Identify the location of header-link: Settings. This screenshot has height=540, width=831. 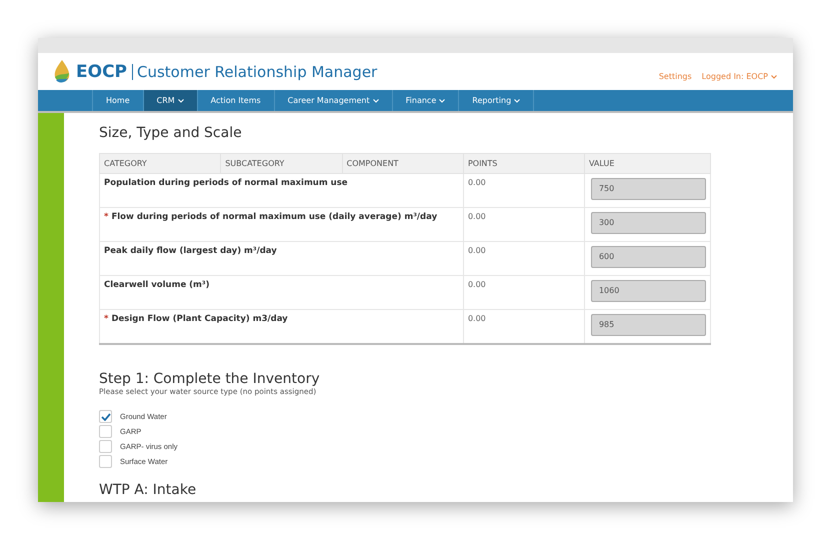
(675, 76).